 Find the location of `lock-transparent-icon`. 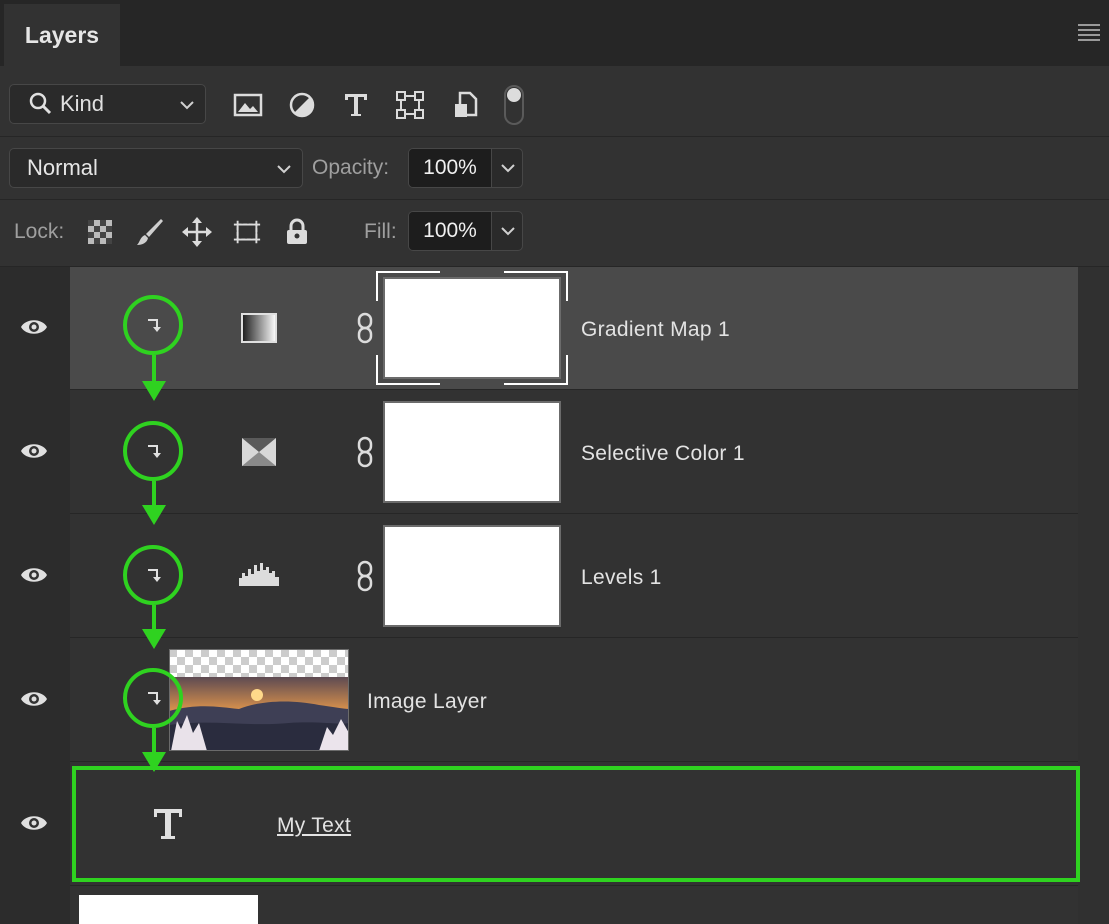

lock-transparent-icon is located at coordinates (100, 232).